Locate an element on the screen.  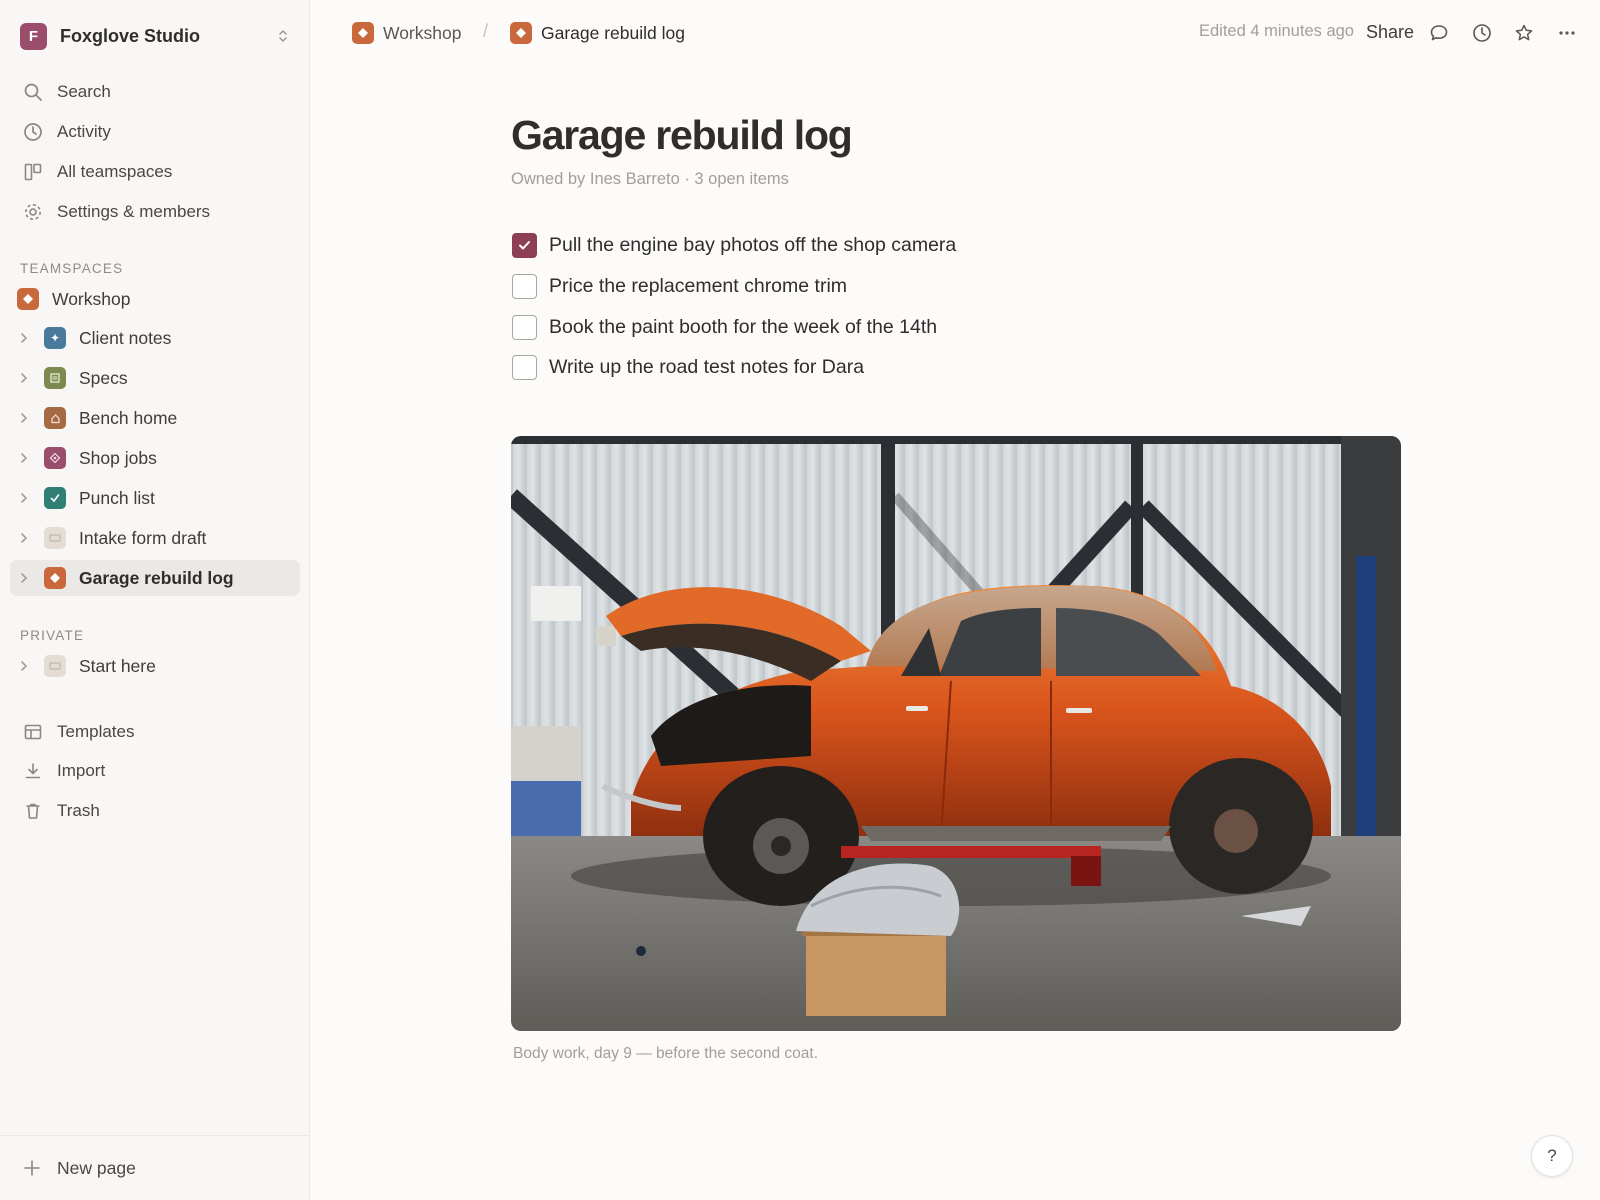
workspace-name: Foxglove Studio is located at coordinates (130, 35).